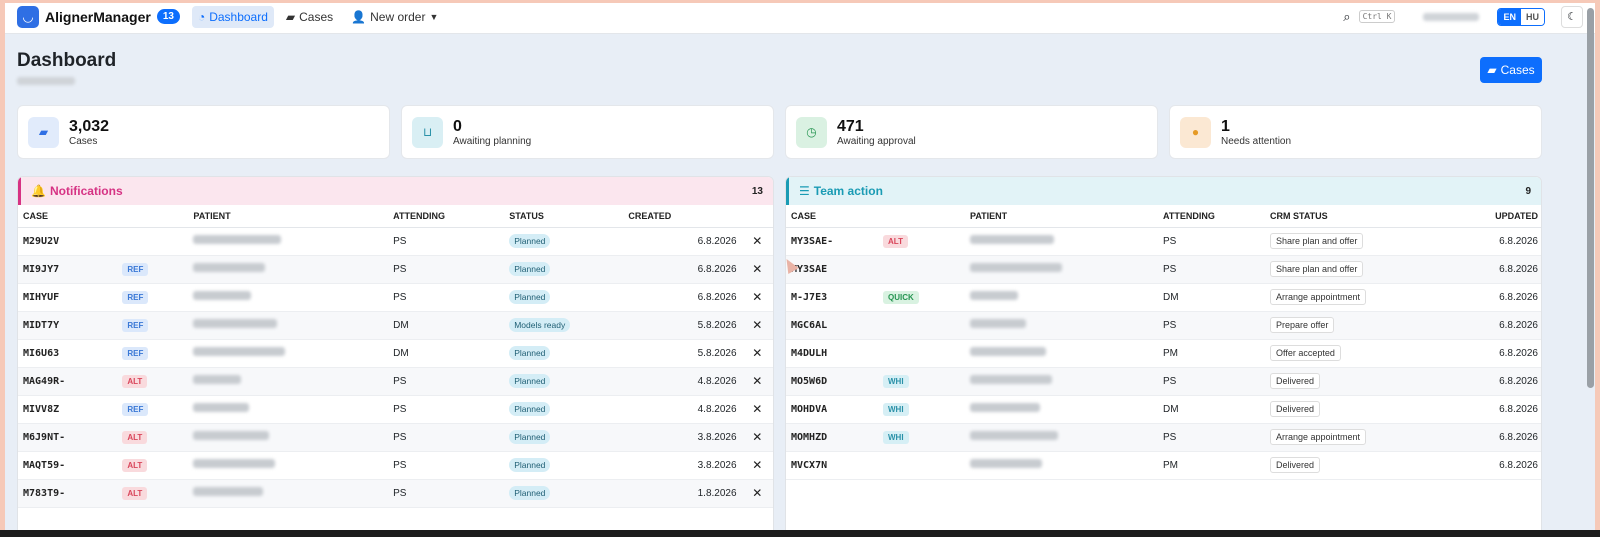 The width and height of the screenshot is (1600, 537). Describe the element at coordinates (359, 16) in the screenshot. I see `user-plus-icon: 👤` at that location.